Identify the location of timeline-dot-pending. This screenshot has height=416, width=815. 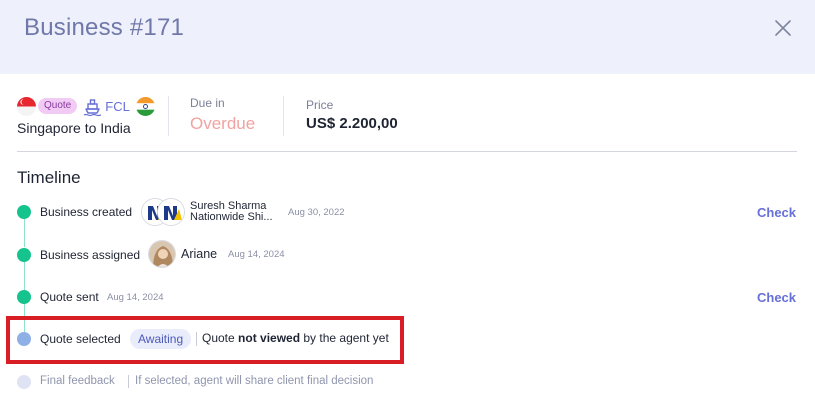
(24, 382).